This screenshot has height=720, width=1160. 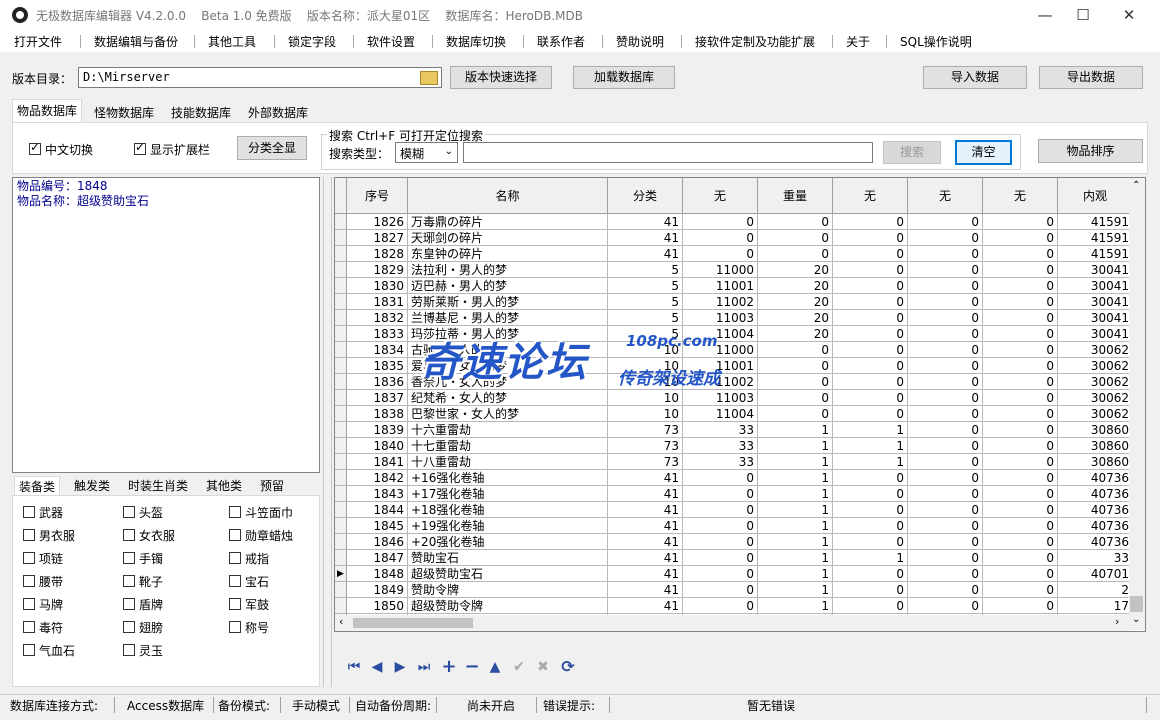 What do you see at coordinates (327, 432) in the screenshot?
I see `splitter` at bounding box center [327, 432].